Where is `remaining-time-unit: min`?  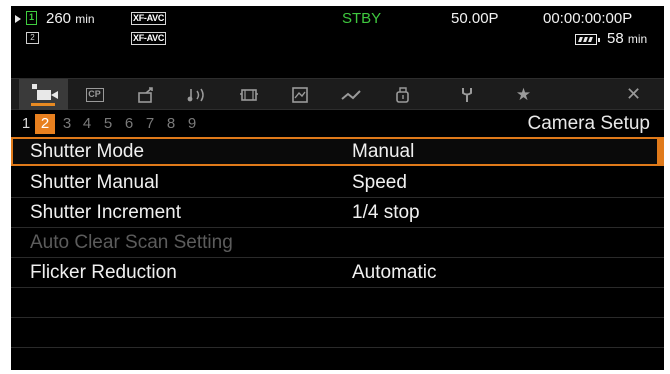
remaining-time-unit: min is located at coordinates (85, 19).